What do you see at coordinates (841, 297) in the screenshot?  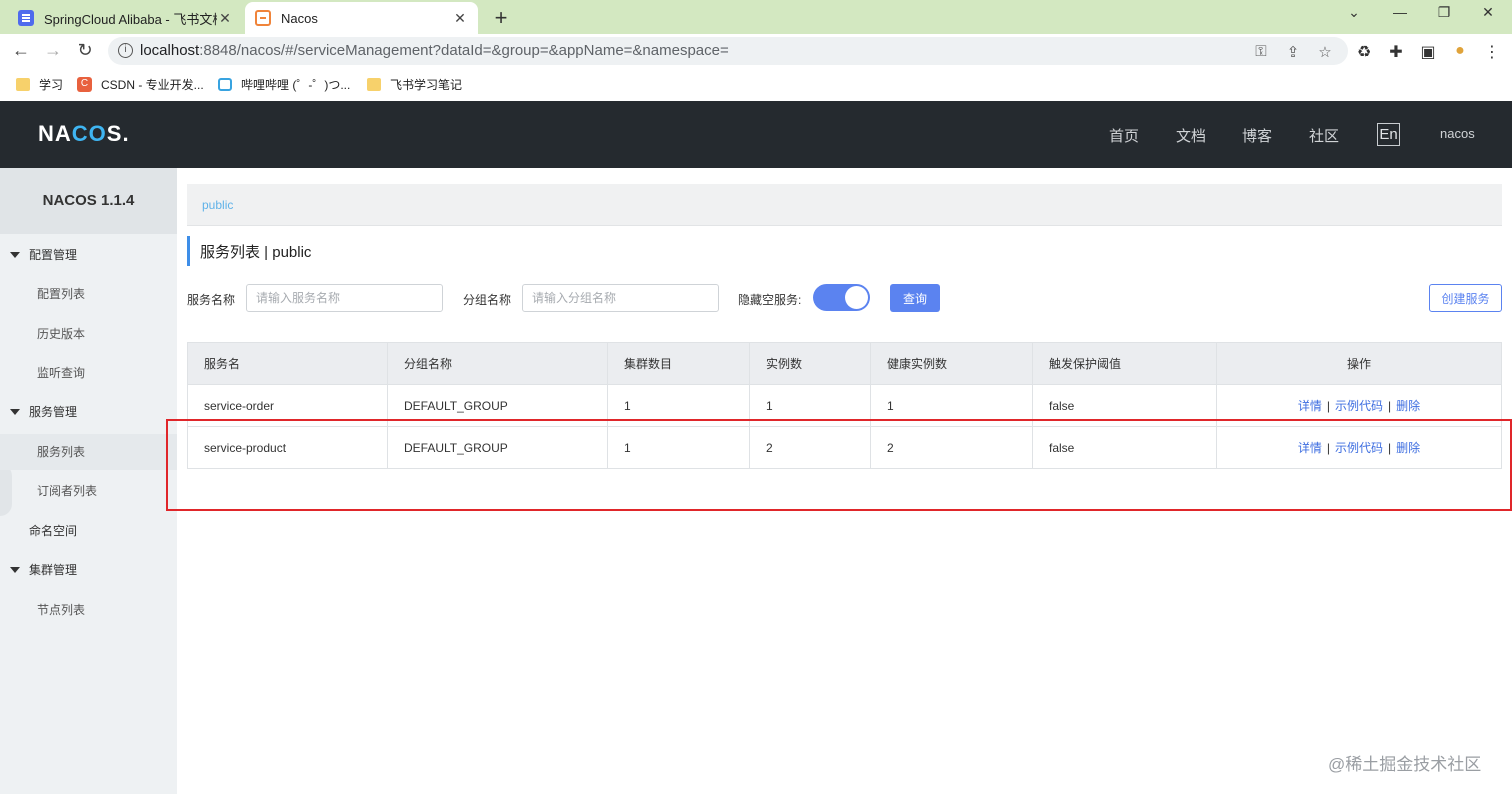 I see `hide-empty-toggle` at bounding box center [841, 297].